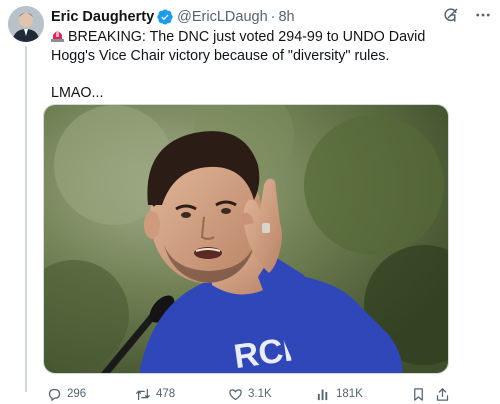  What do you see at coordinates (165, 17) in the screenshot?
I see `verified-badge-icon` at bounding box center [165, 17].